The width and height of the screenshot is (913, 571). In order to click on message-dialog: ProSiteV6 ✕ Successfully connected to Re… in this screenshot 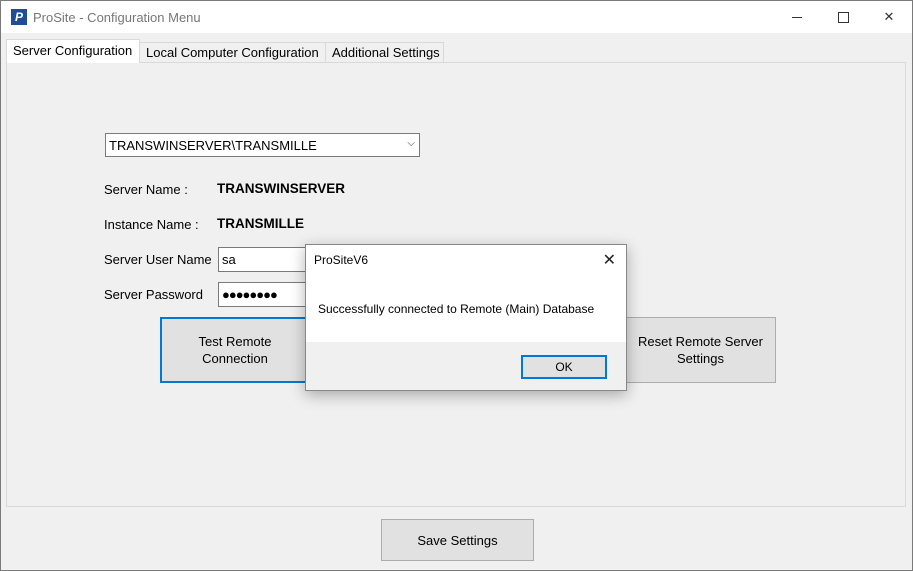, I will do `click(466, 317)`.